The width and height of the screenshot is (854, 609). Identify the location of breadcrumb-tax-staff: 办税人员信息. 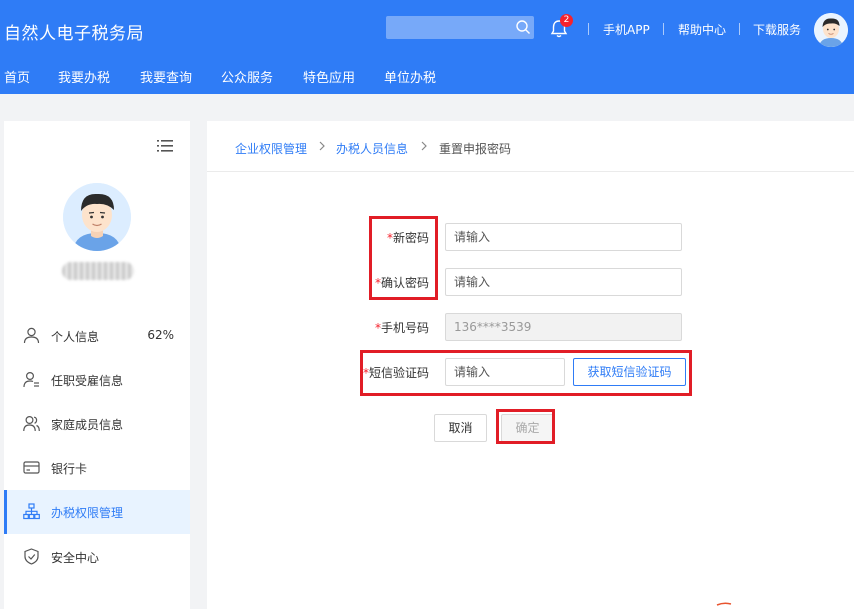
(372, 148).